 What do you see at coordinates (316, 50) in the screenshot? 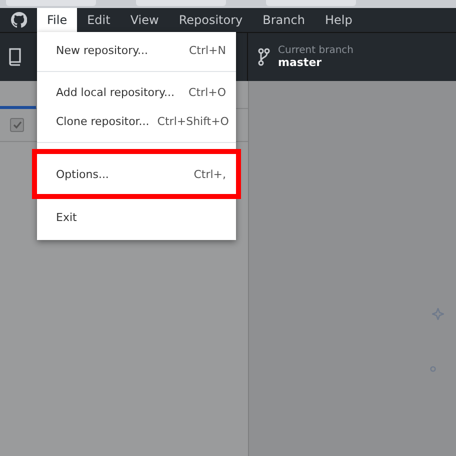
I see `branch-label: Current branch` at bounding box center [316, 50].